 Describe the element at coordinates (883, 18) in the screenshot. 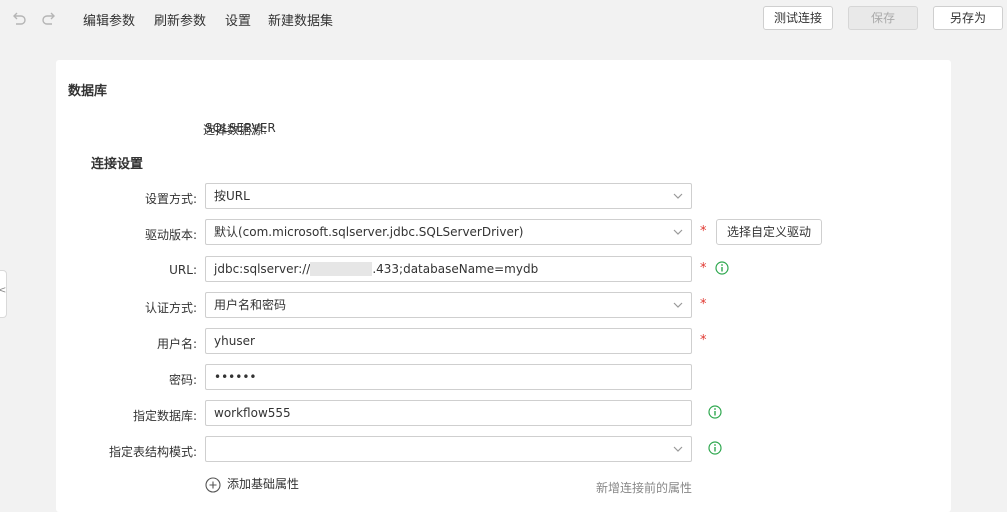

I see `save-button: 保存` at that location.